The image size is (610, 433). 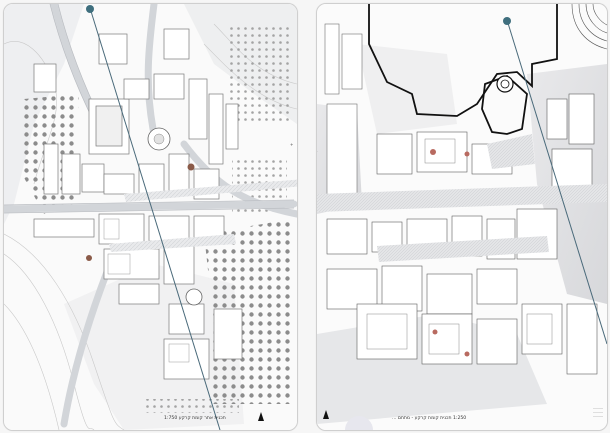 What do you see at coordinates (292, 144) in the screenshot?
I see `section-marker: +` at bounding box center [292, 144].